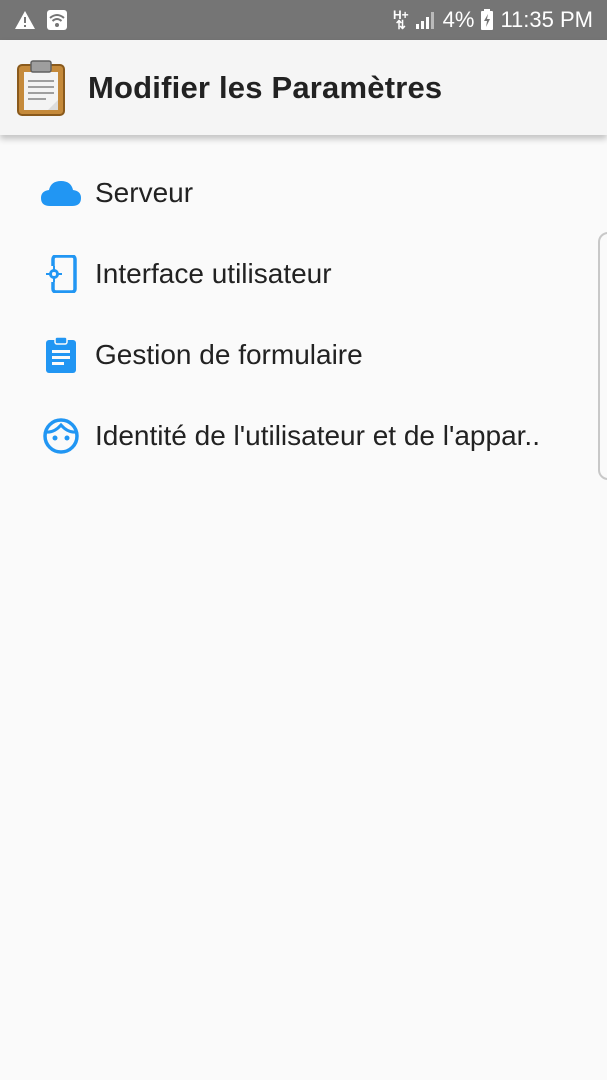 This screenshot has height=1080, width=607. What do you see at coordinates (61, 436) in the screenshot?
I see `face-icon` at bounding box center [61, 436].